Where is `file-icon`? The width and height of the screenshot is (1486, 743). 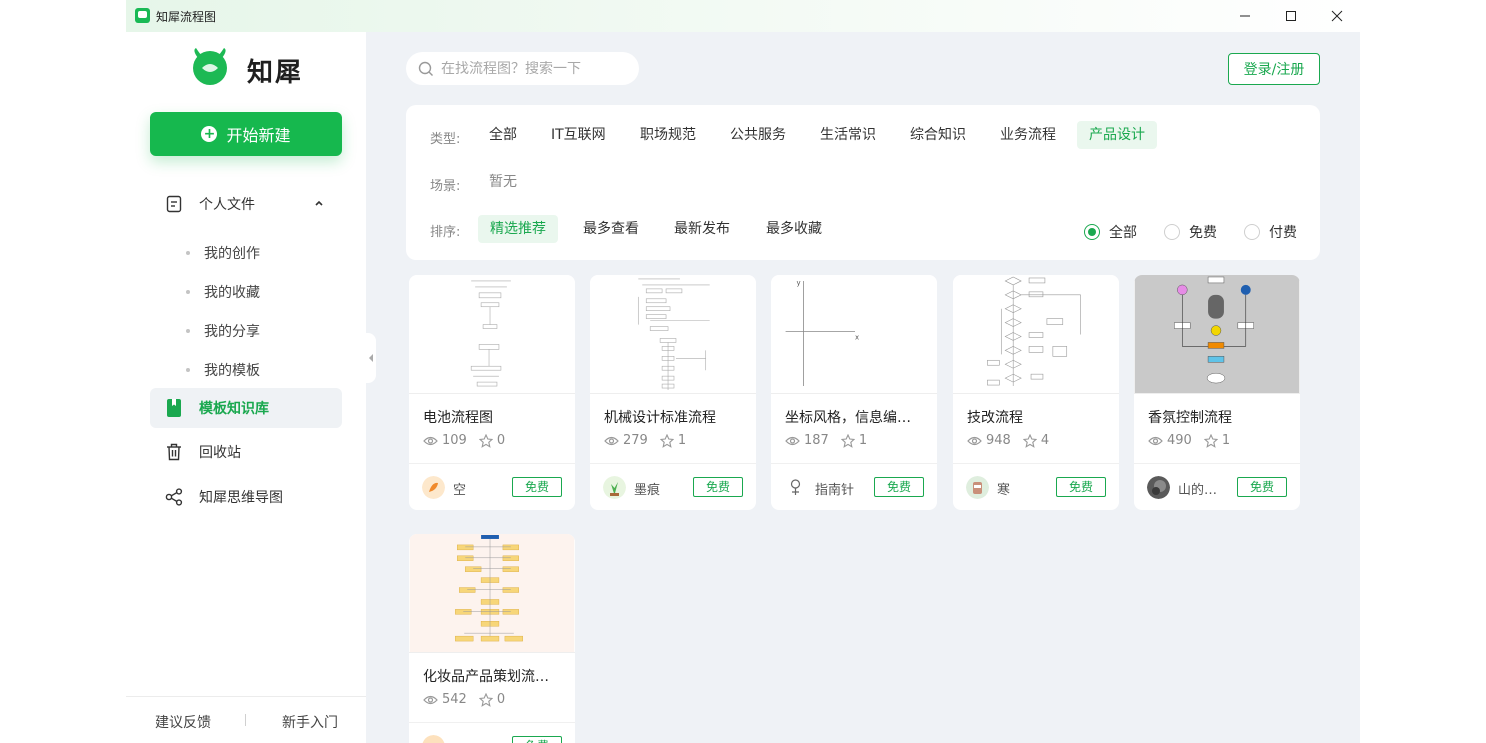
file-icon is located at coordinates (174, 204).